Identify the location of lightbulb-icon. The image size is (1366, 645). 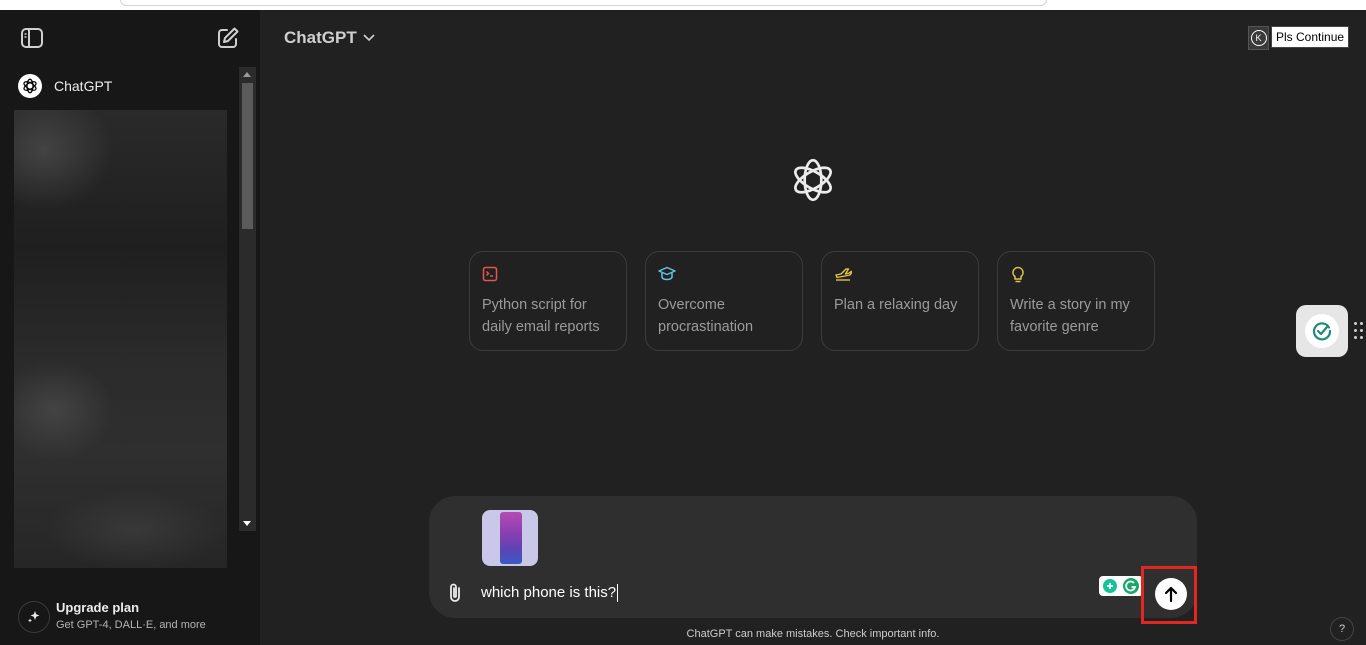
(1019, 275).